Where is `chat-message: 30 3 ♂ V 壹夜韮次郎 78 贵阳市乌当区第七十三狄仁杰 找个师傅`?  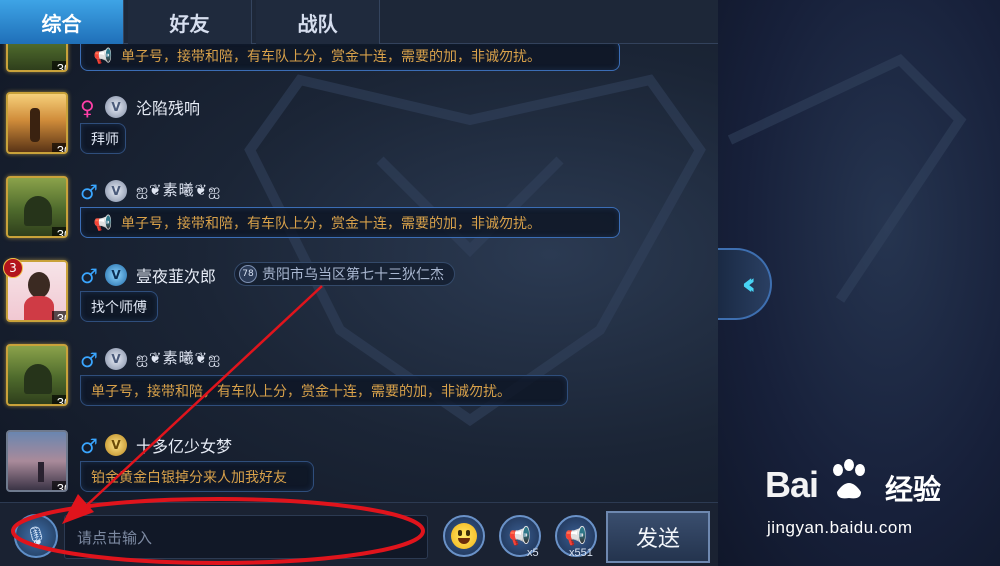 chat-message: 30 3 ♂ V 壹夜韮次郎 78 贵阳市乌当区第七十三狄仁杰 找个师傅 is located at coordinates (359, 301).